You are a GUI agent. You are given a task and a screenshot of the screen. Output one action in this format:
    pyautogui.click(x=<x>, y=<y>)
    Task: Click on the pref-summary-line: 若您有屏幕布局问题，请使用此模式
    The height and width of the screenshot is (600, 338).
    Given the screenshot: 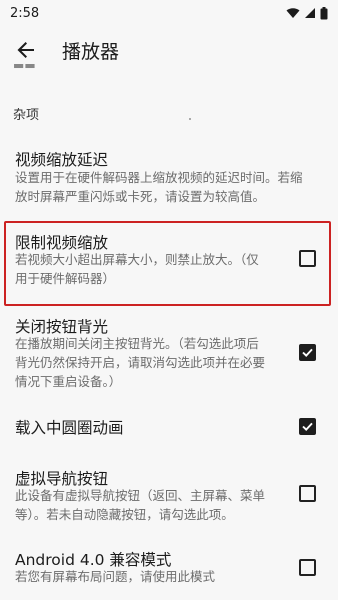 What is the action you would take?
    pyautogui.click(x=115, y=576)
    